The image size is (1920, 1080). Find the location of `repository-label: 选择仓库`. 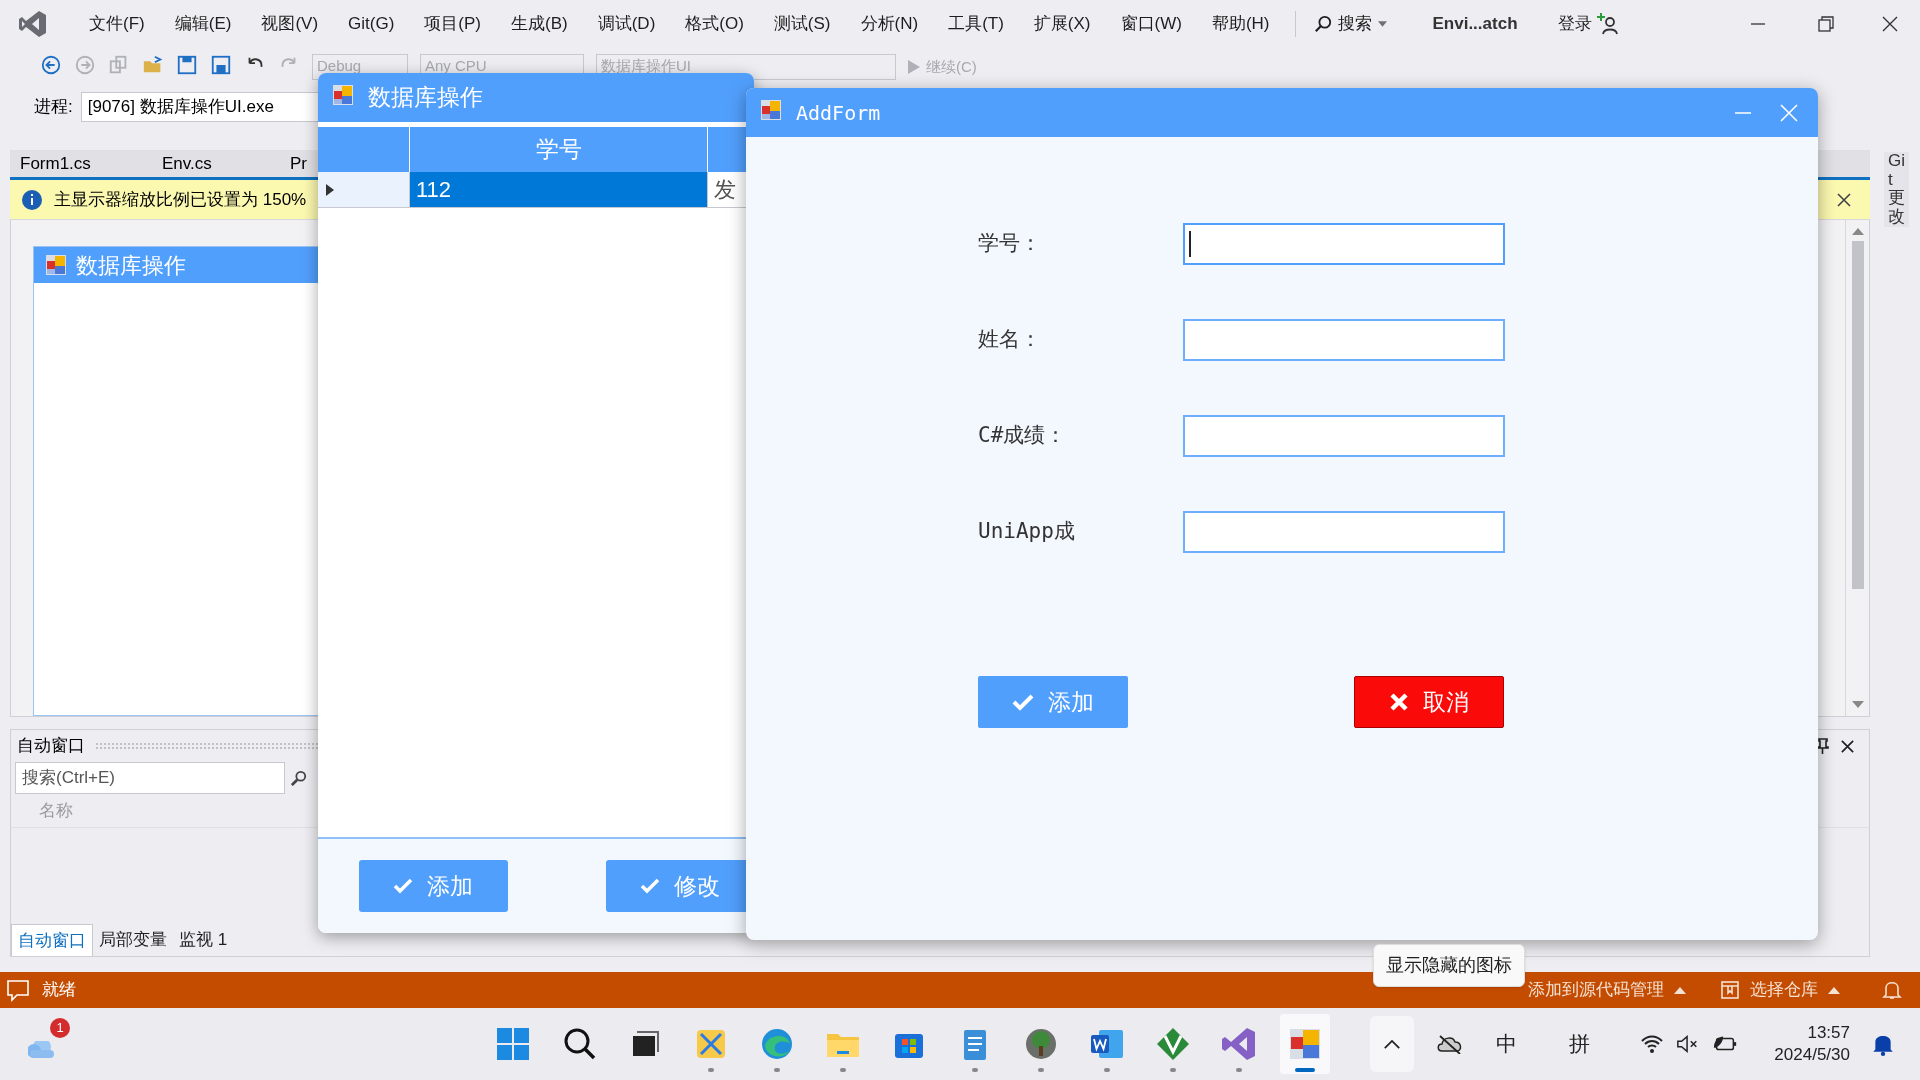

repository-label: 选择仓库 is located at coordinates (1784, 990).